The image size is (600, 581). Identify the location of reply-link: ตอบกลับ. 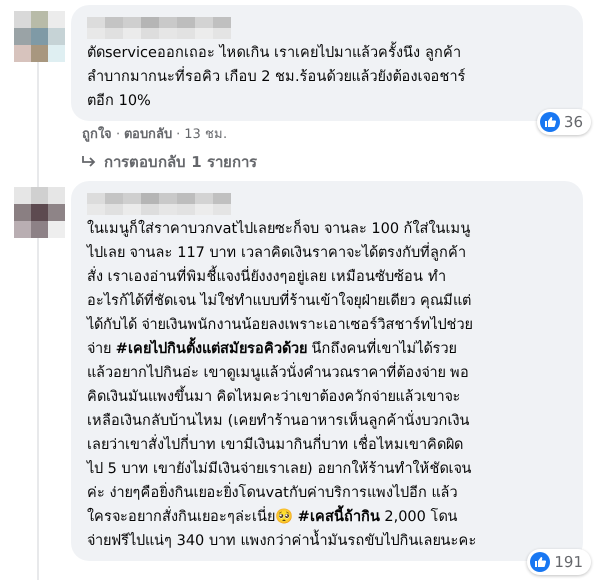
(148, 134).